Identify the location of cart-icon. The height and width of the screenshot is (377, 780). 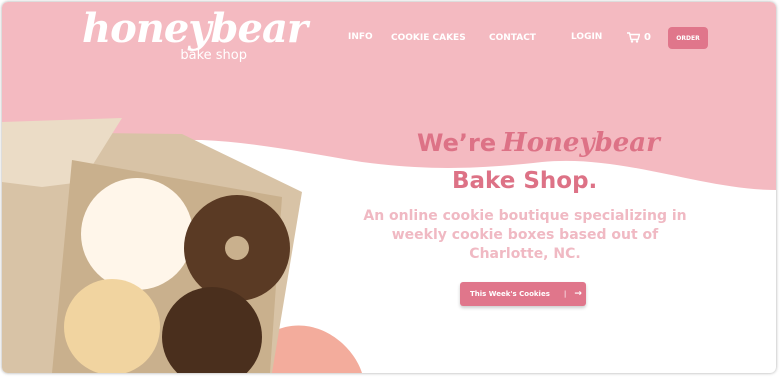
(633, 37).